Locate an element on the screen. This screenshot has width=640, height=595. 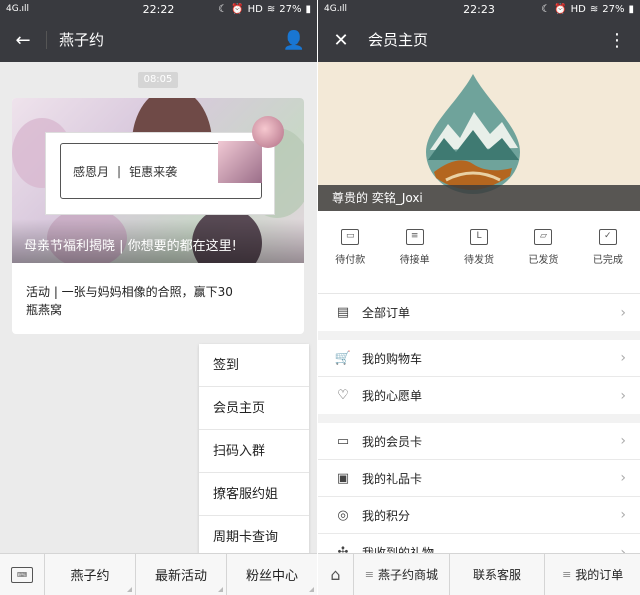
list-group-orders: ▤ 全部订单 › is located at coordinates (479, 312).